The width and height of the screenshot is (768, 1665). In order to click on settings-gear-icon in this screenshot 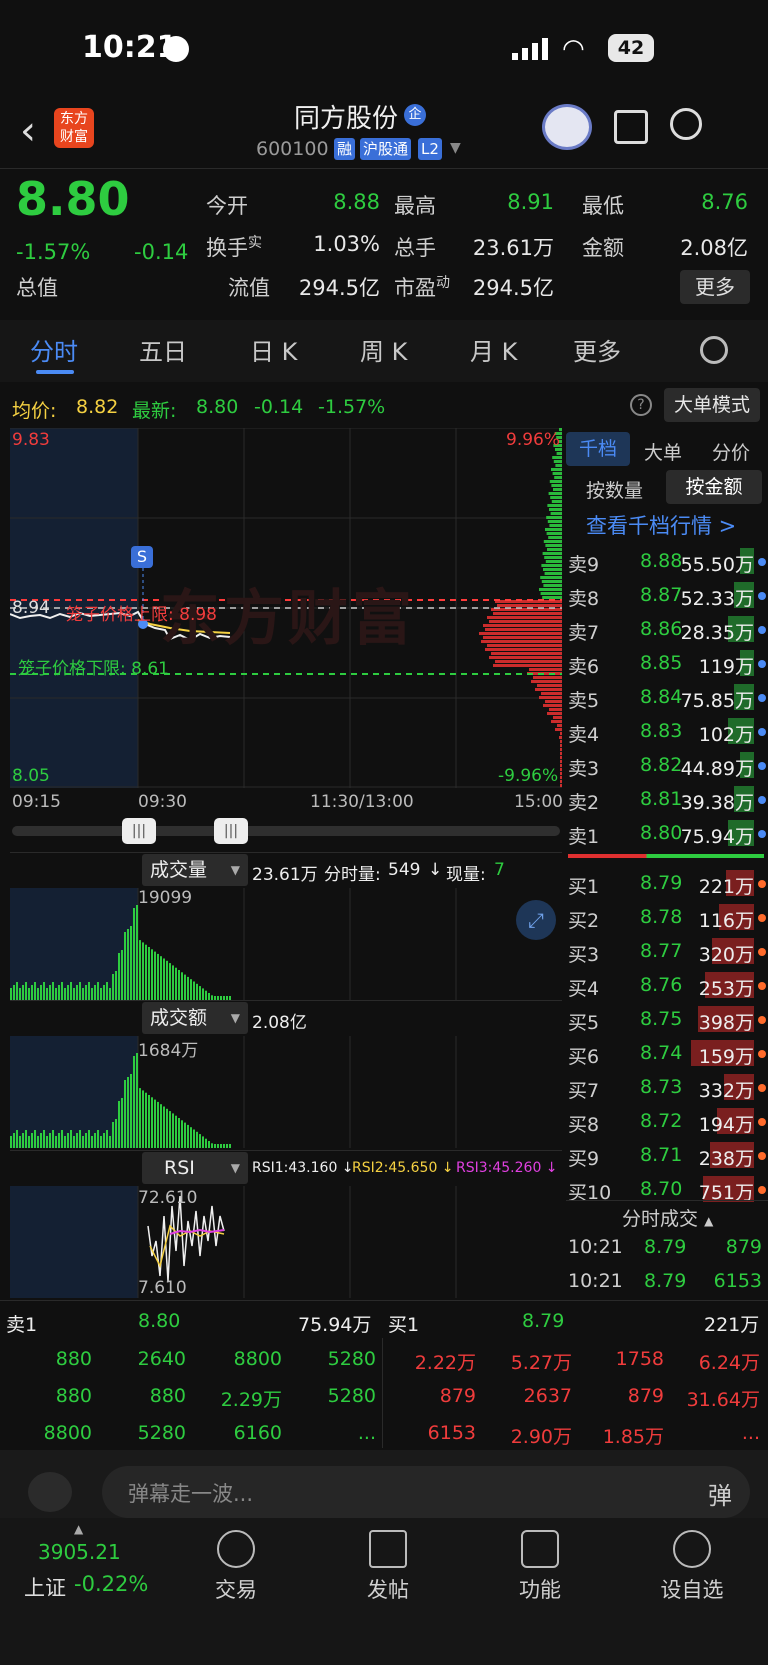, I will do `click(714, 350)`.